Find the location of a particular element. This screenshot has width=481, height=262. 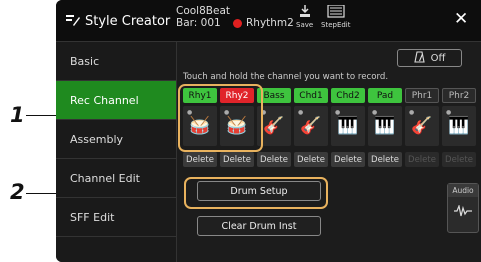

sidebar-item-label: SFF Edit is located at coordinates (92, 217).